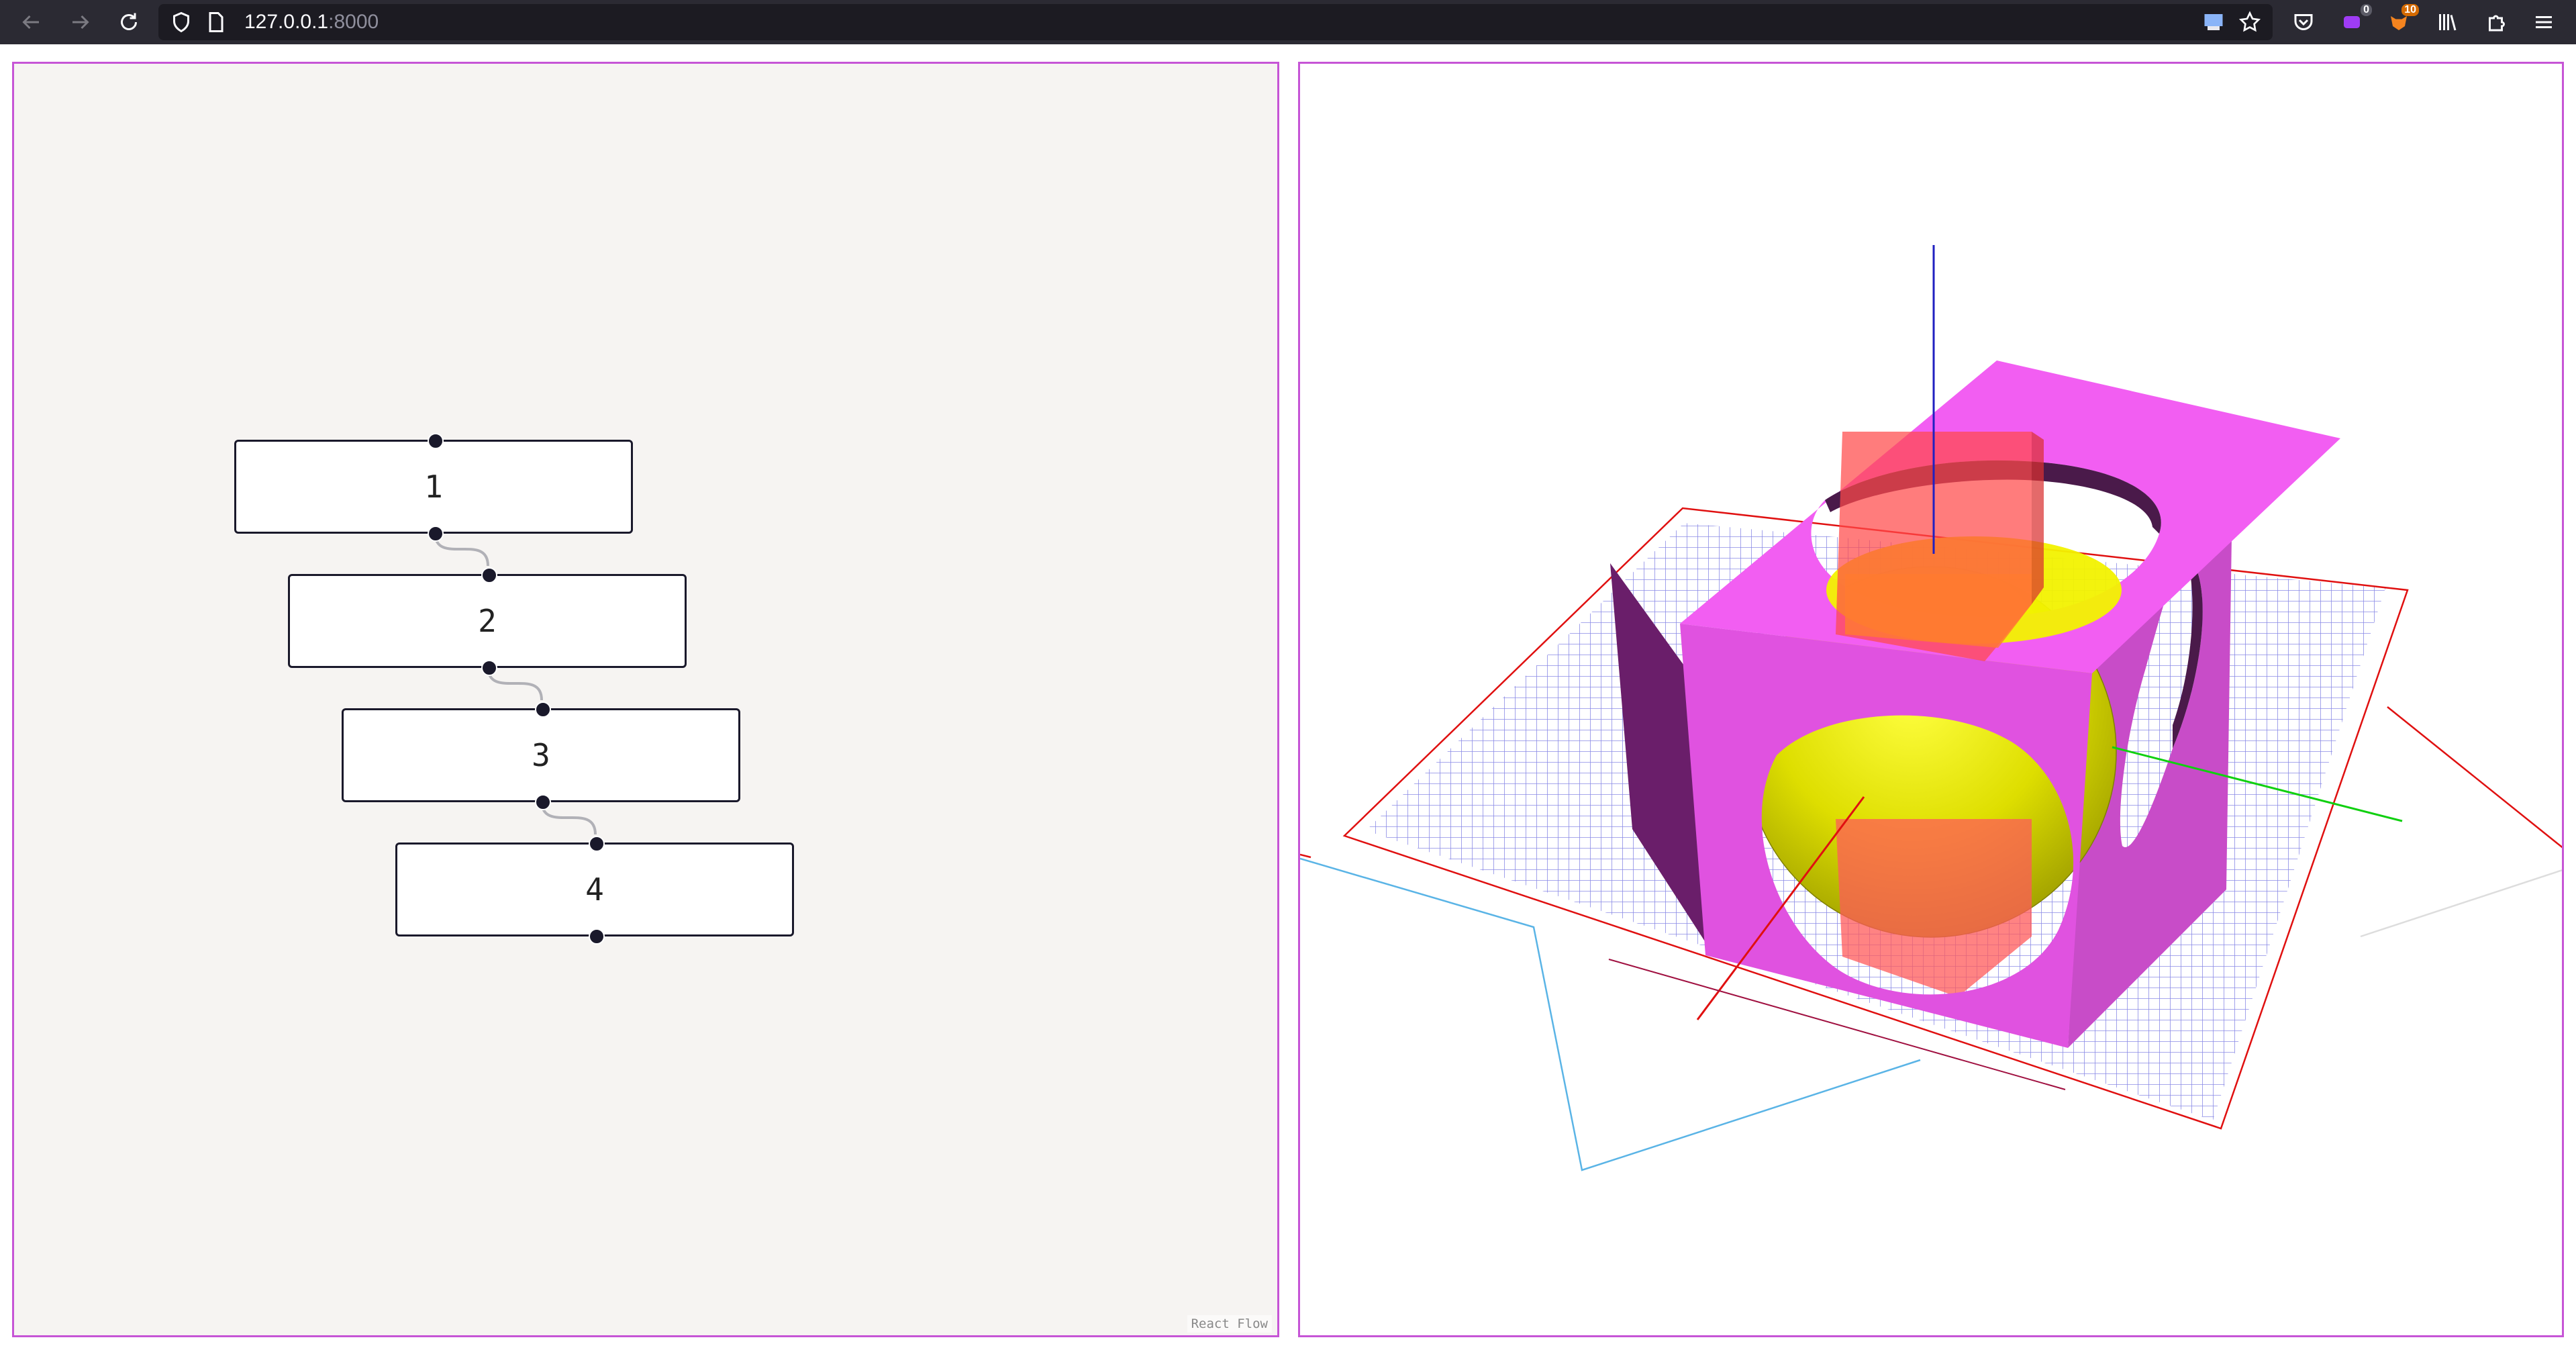 Image resolution: width=2576 pixels, height=1348 pixels. What do you see at coordinates (2447, 22) in the screenshot?
I see `library-icon` at bounding box center [2447, 22].